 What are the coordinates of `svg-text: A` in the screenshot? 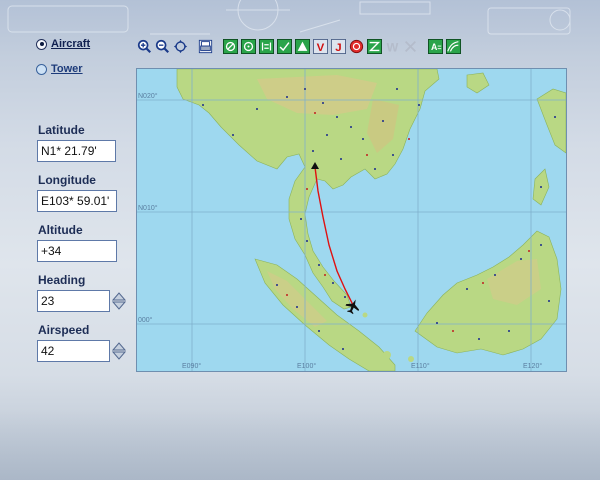 It's located at (434, 47).